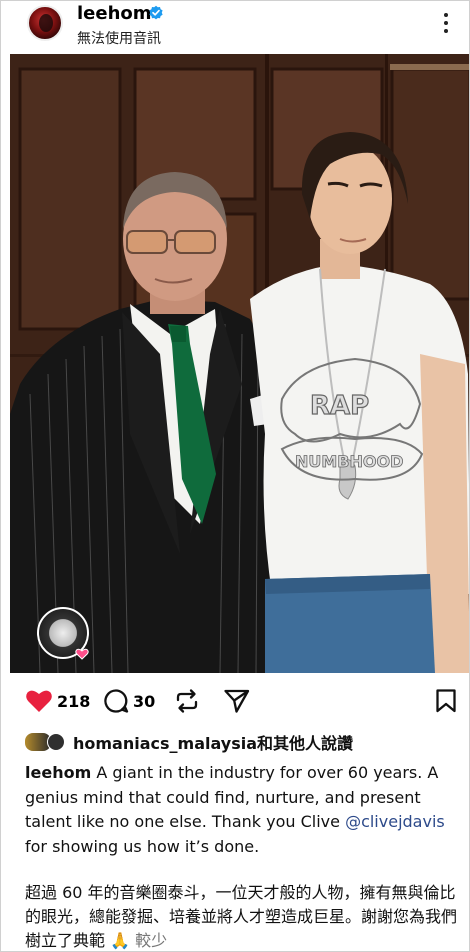  What do you see at coordinates (39, 701) in the screenshot?
I see `heart-filled-icon` at bounding box center [39, 701].